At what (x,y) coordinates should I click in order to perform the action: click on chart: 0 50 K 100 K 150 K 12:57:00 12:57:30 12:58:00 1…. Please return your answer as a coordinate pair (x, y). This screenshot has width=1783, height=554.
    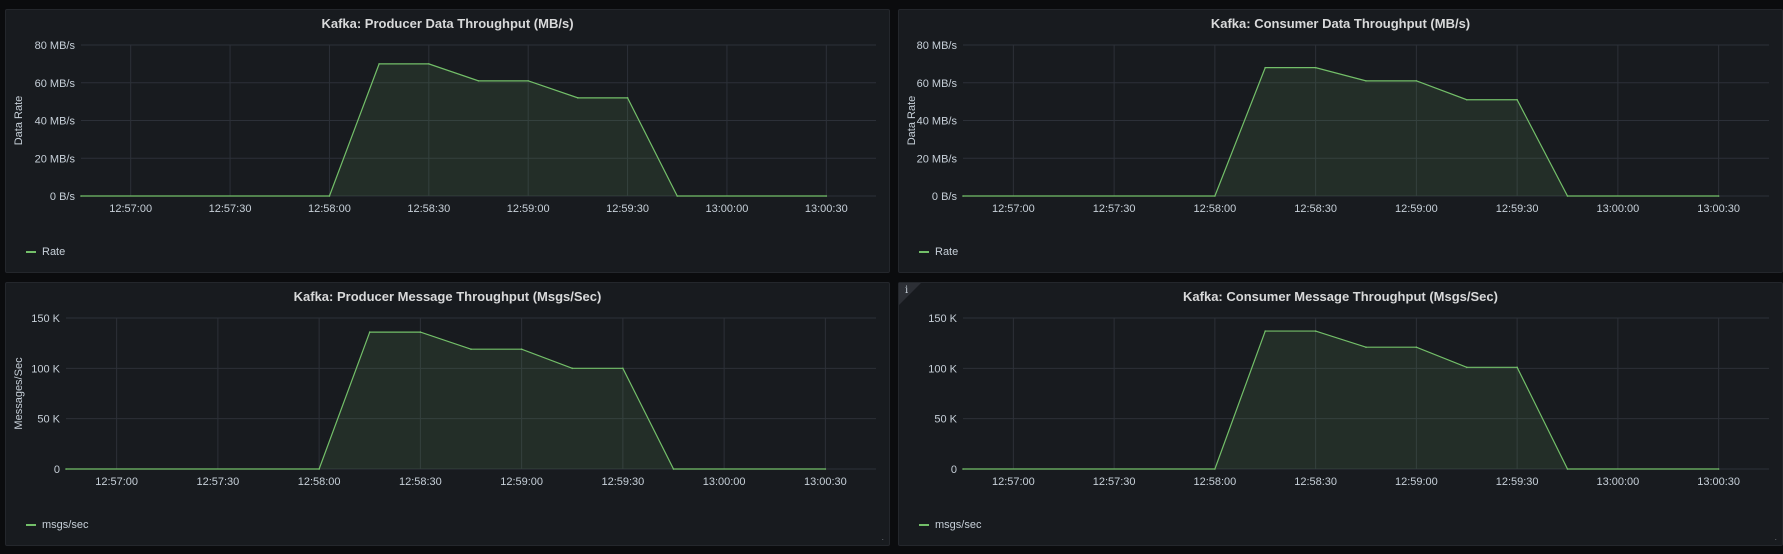
    Looking at the image, I should click on (1348, 400).